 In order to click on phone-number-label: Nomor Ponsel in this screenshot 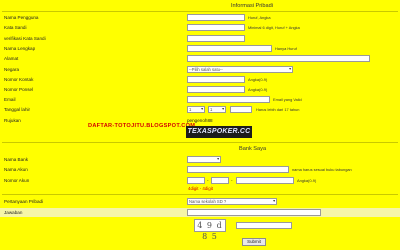, I will do `click(19, 89)`.